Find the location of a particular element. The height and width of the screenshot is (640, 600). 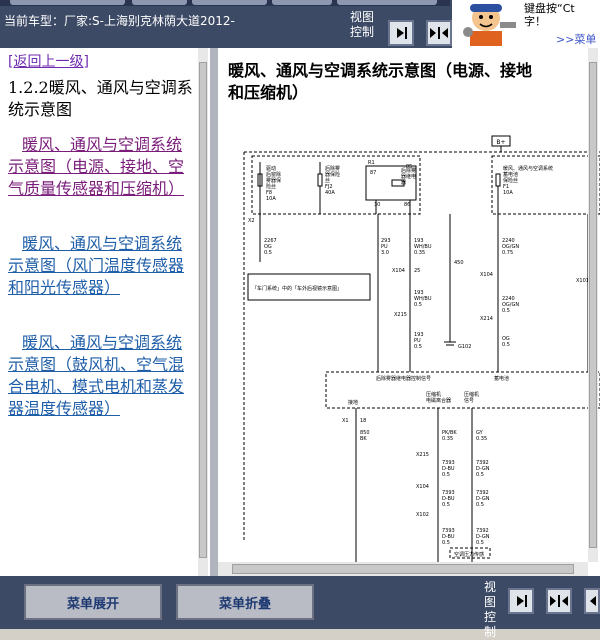

label-x102: X102 is located at coordinates (422, 515).